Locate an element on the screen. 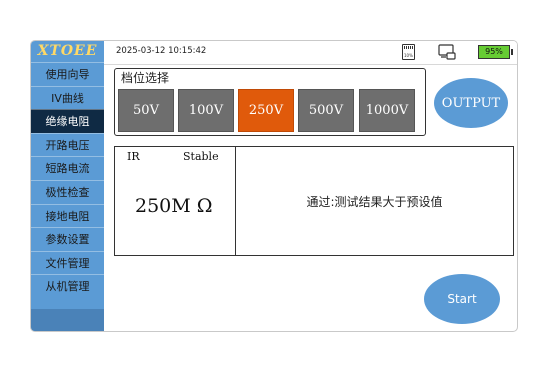 This screenshot has width=540, height=380. voltage-option-1000v: 1000V is located at coordinates (387, 110).